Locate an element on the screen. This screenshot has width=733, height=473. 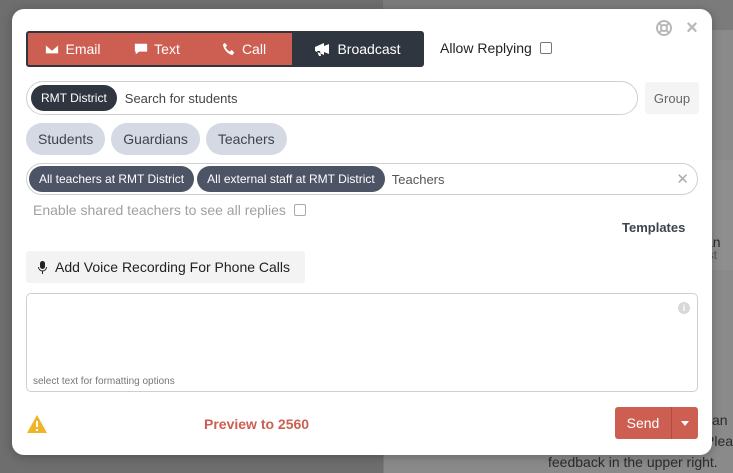
templates-link: Templates is located at coordinates (653, 227).